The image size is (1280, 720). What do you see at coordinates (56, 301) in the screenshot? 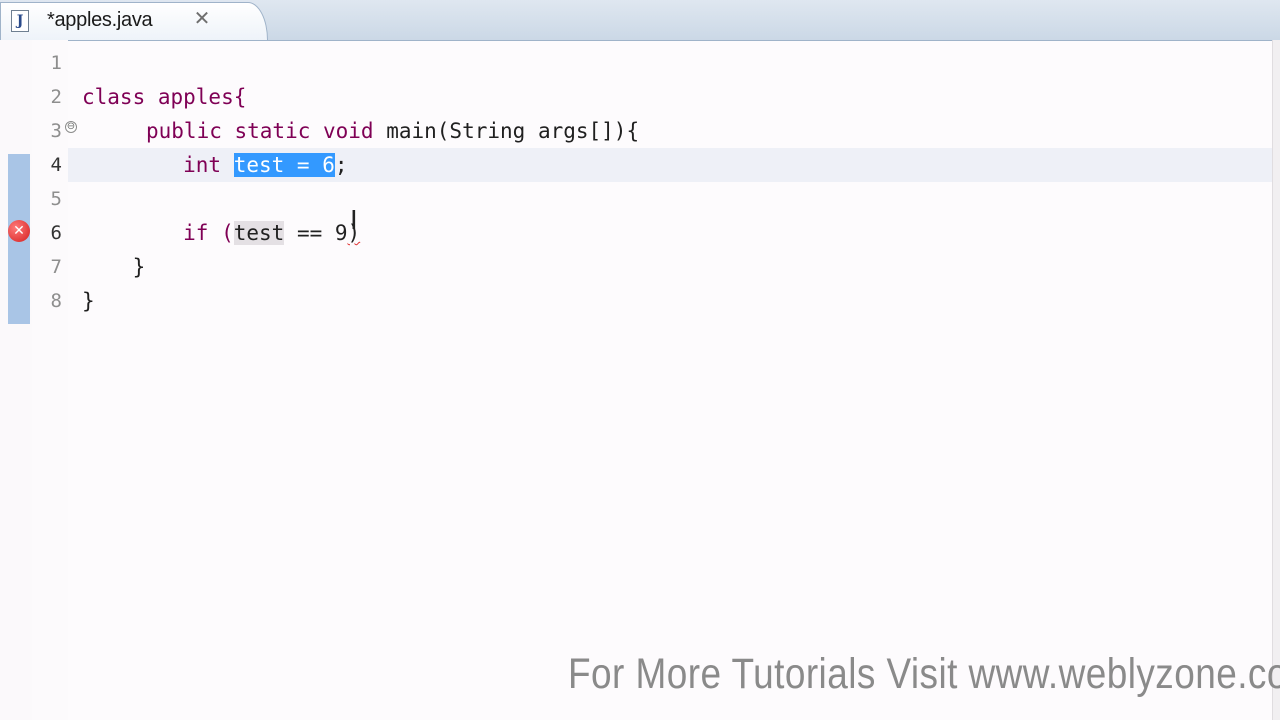
I see `line-number: 8` at bounding box center [56, 301].